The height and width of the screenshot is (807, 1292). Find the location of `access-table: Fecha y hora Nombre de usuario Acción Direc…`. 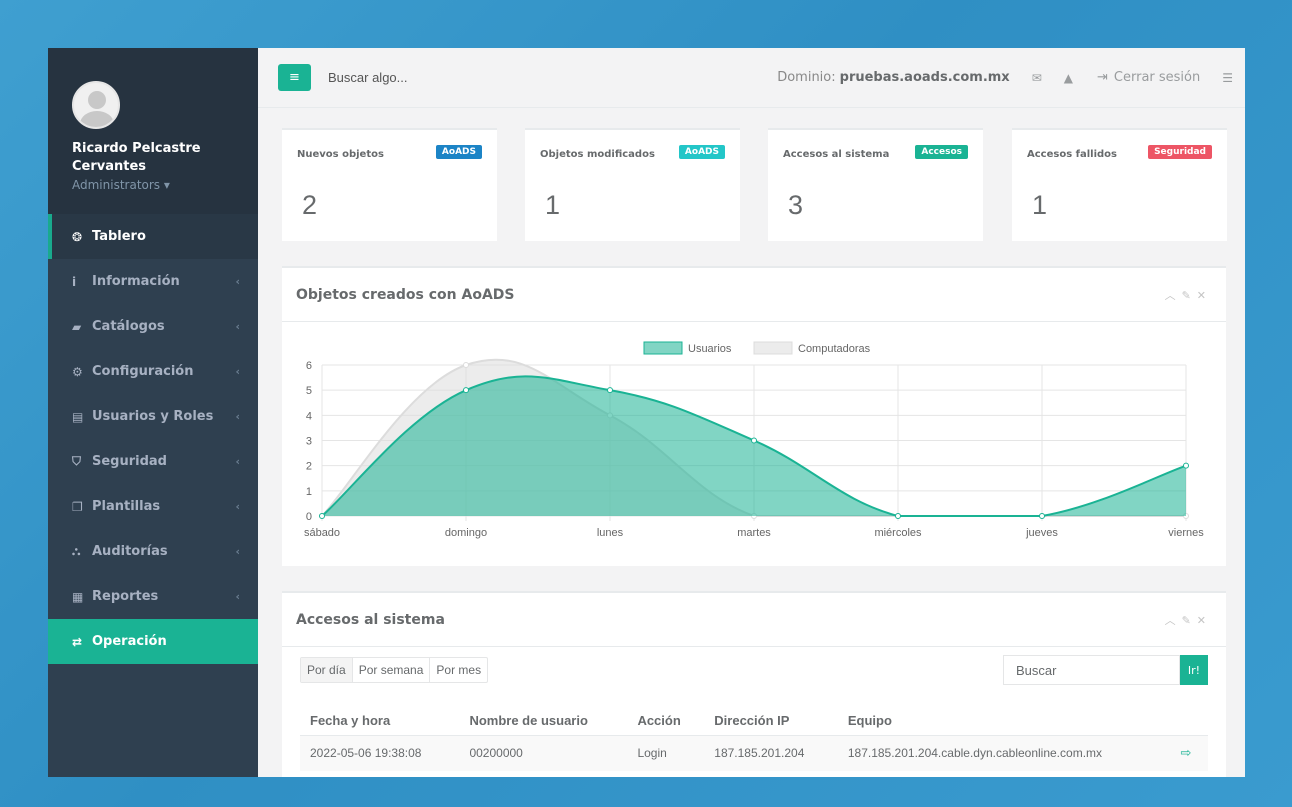

access-table: Fecha y hora Nombre de usuario Acción Direc… is located at coordinates (754, 739).